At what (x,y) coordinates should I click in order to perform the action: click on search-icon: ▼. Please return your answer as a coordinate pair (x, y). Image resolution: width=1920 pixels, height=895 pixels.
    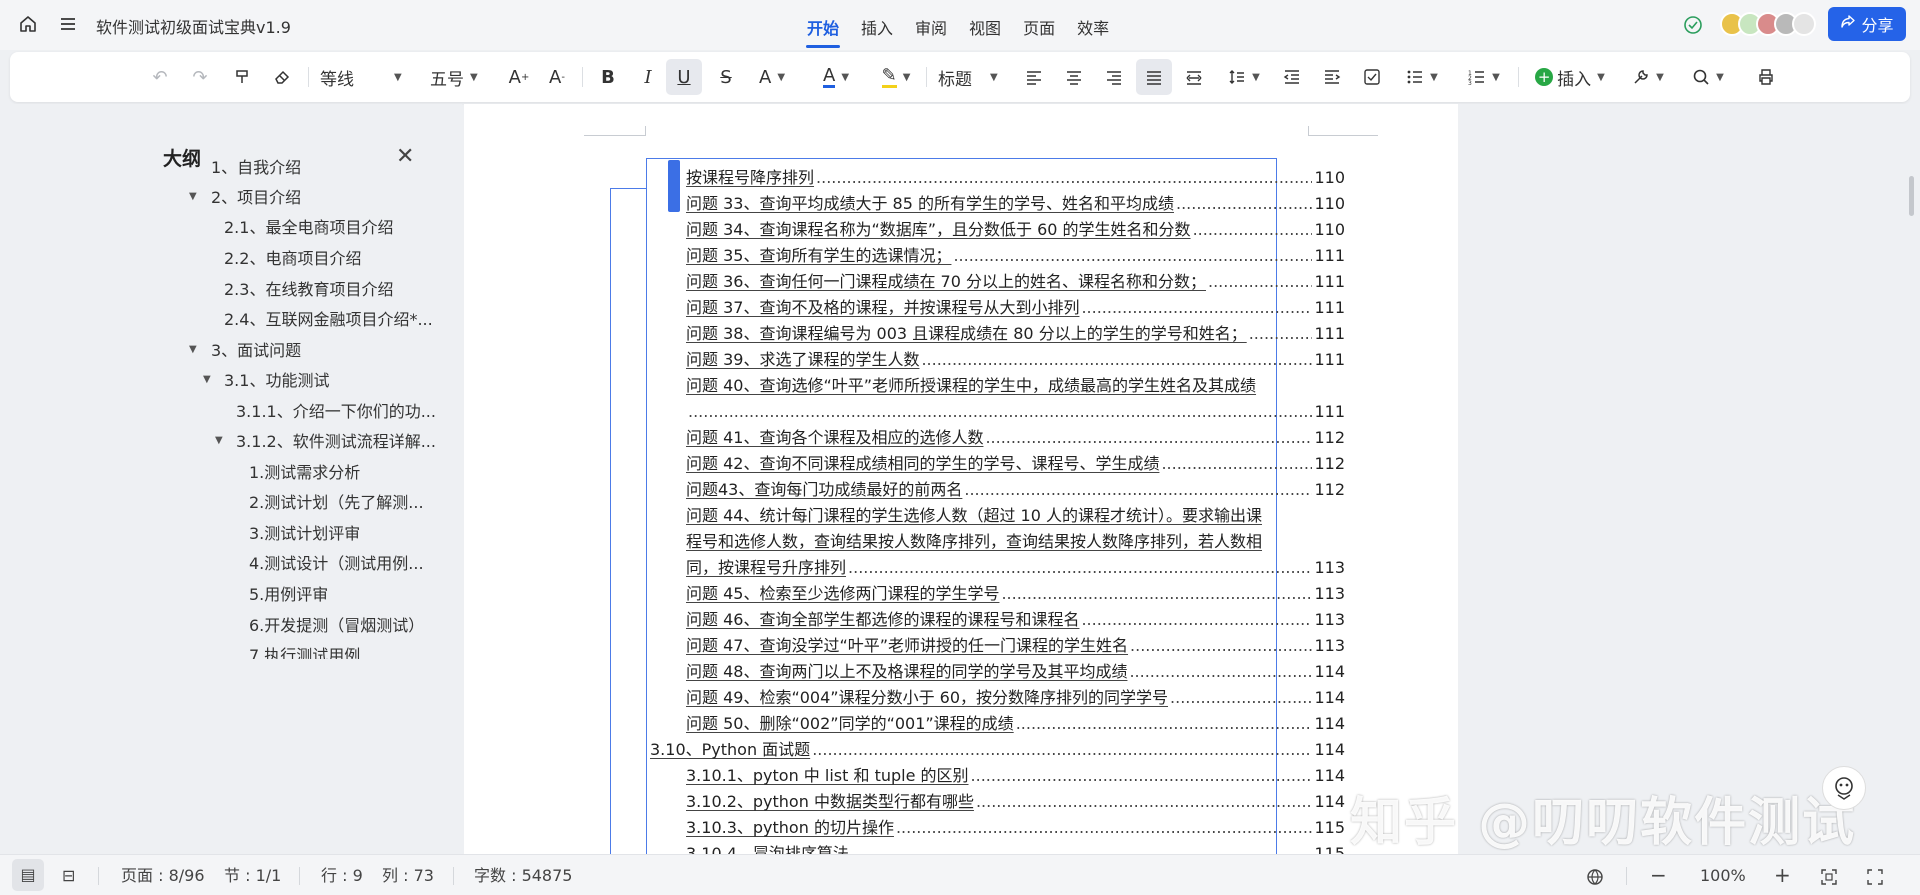
    Looking at the image, I should click on (1708, 77).